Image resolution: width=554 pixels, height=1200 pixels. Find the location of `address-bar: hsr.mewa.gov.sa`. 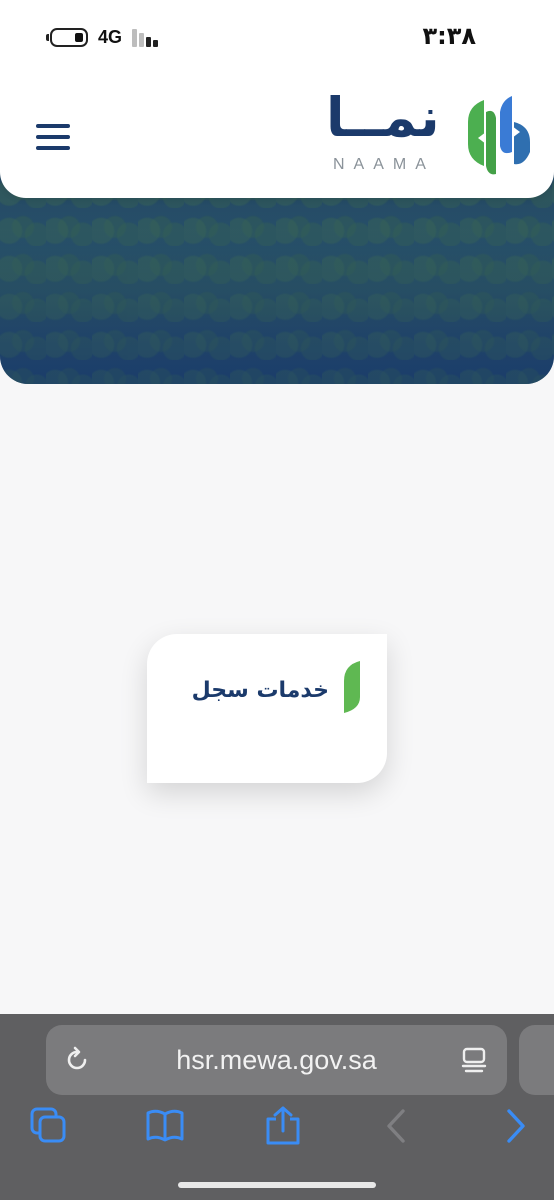

address-bar: hsr.mewa.gov.sa is located at coordinates (276, 1060).